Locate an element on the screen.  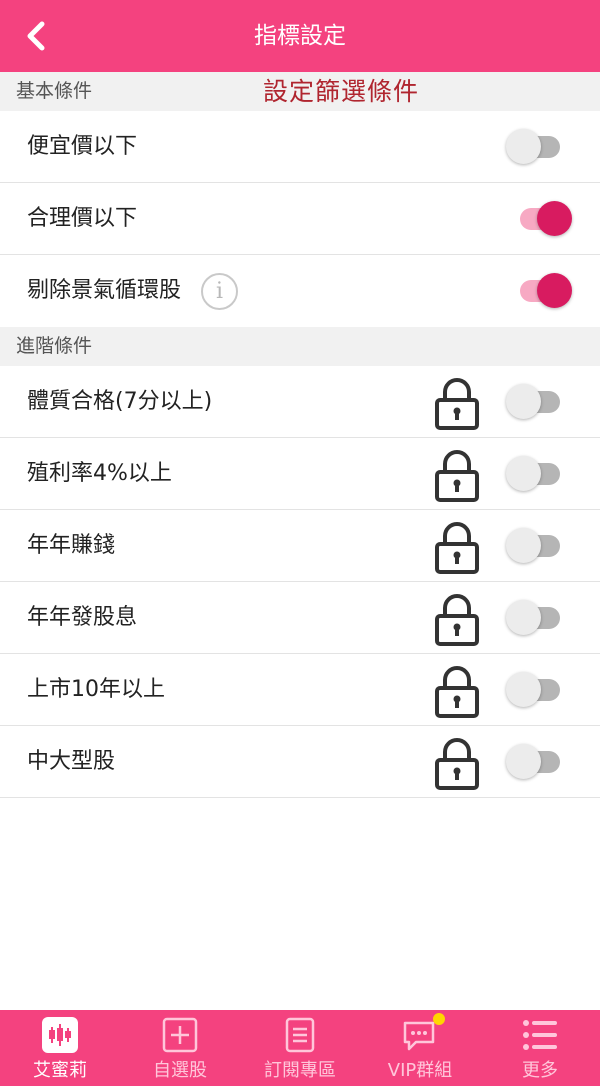
tab-label: VIP群組 is located at coordinates (420, 1070).